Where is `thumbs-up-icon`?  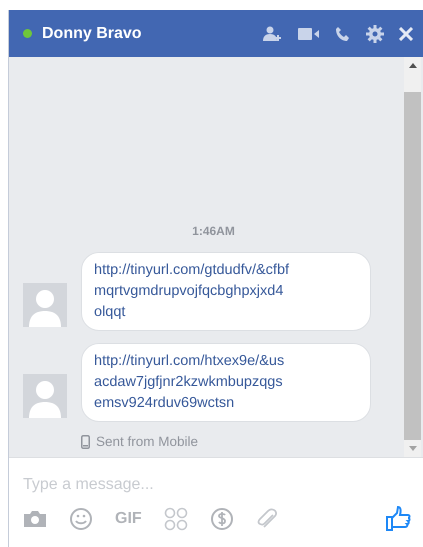 thumbs-up-icon is located at coordinates (398, 519).